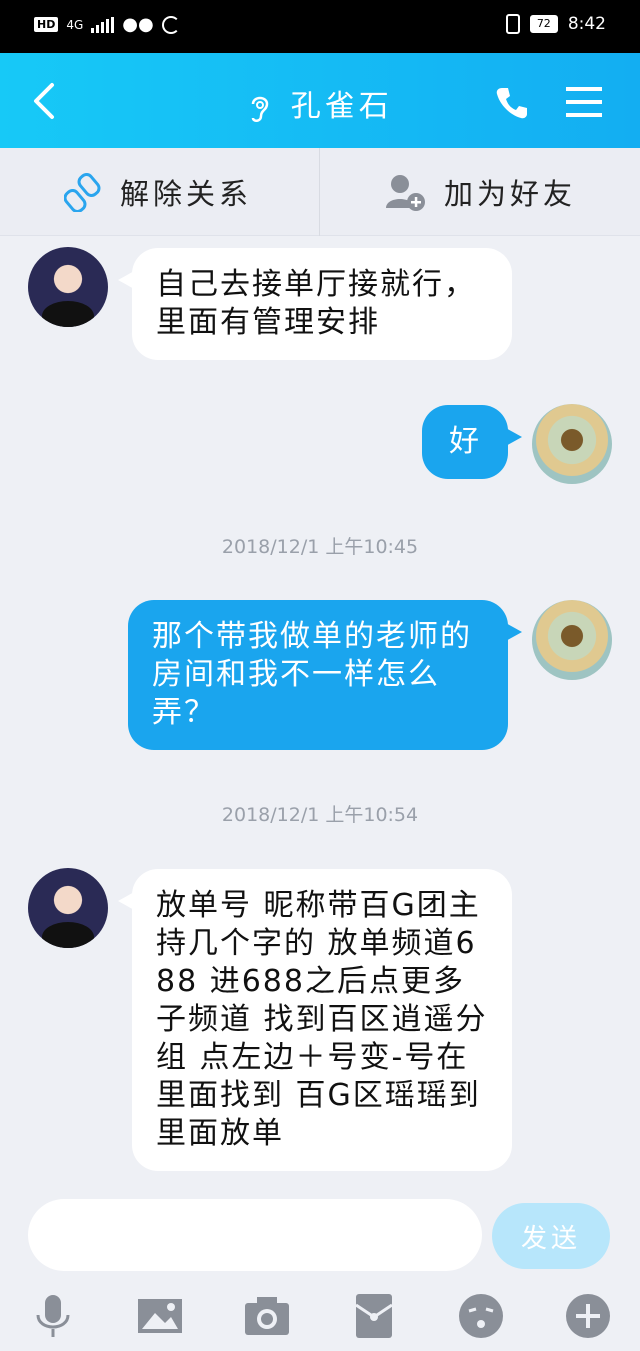 The height and width of the screenshot is (1351, 640). I want to click on add-friend-label: 加为好友, so click(510, 194).